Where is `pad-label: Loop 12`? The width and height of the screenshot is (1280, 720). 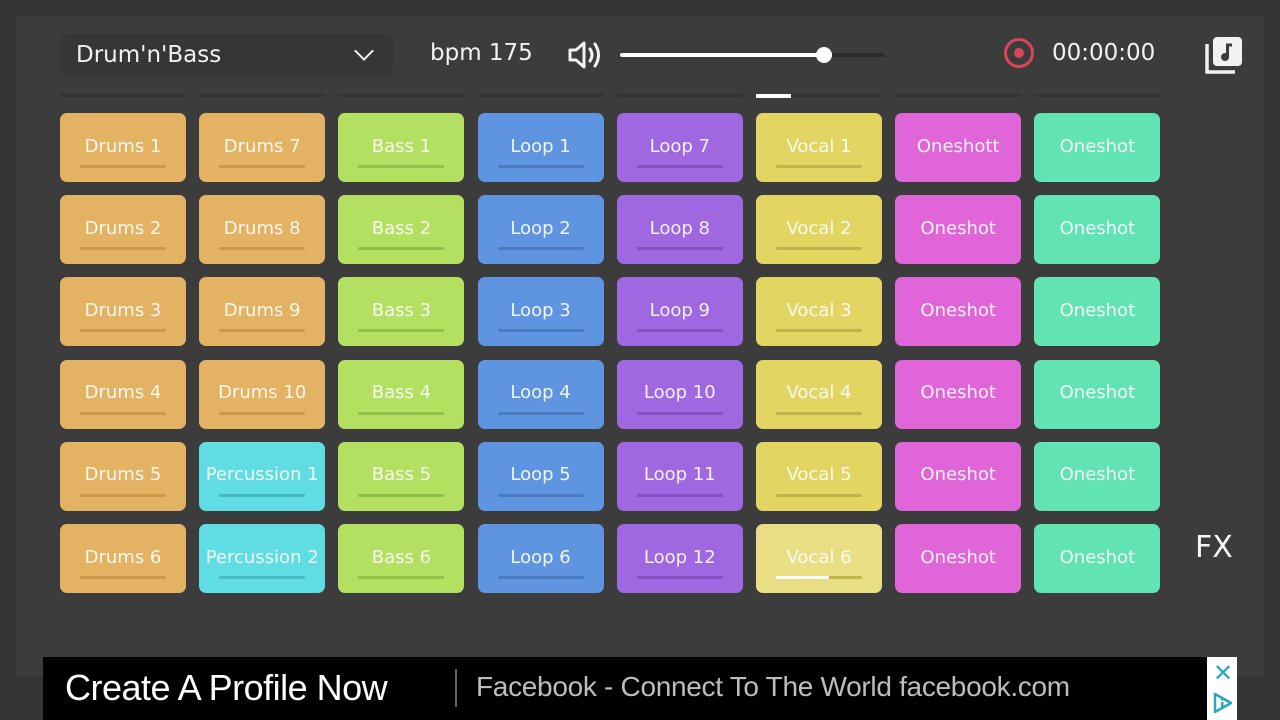 pad-label: Loop 12 is located at coordinates (679, 557).